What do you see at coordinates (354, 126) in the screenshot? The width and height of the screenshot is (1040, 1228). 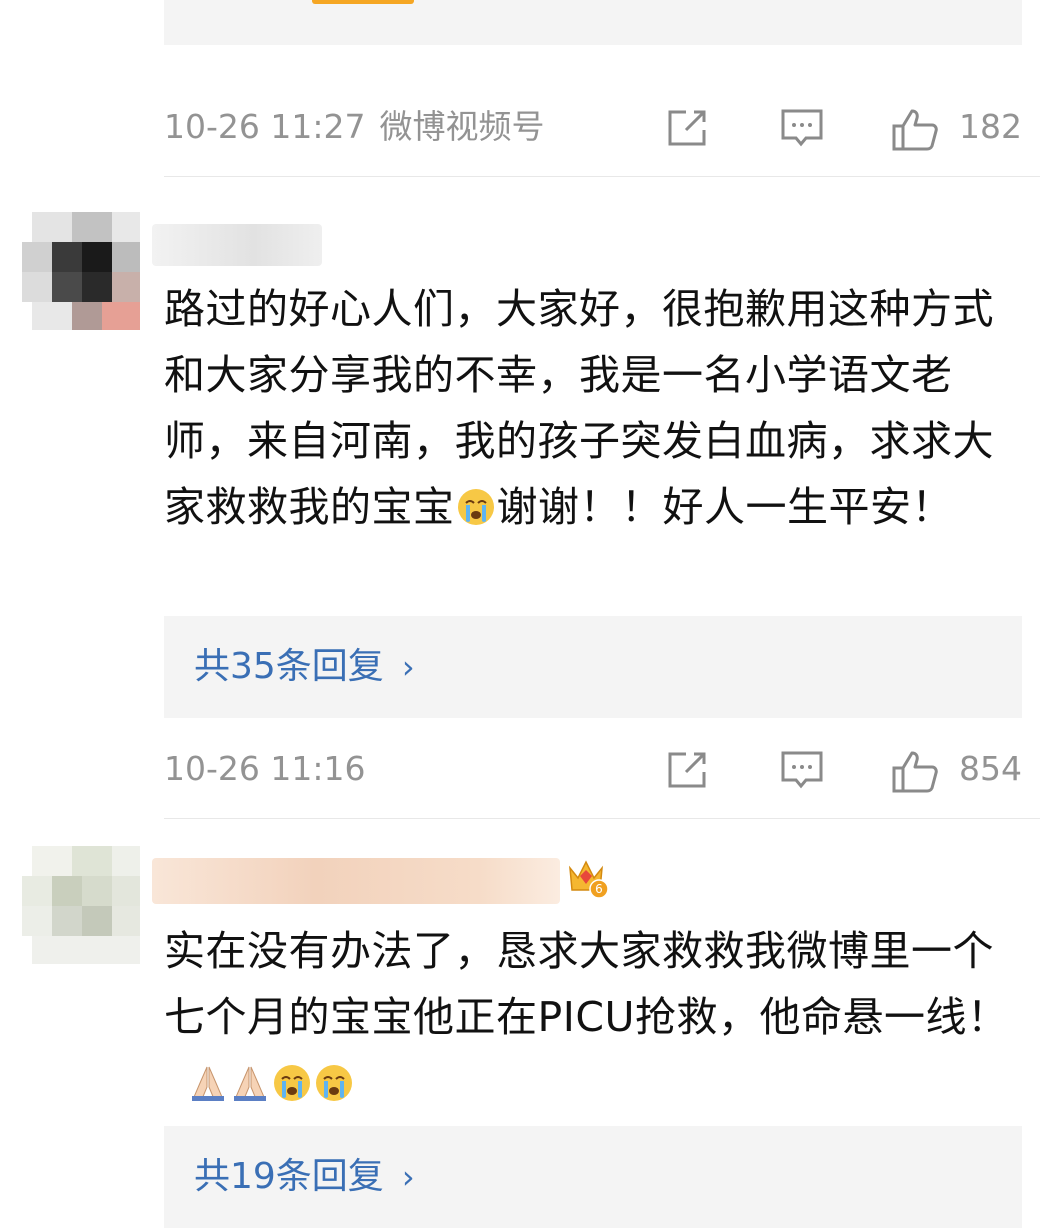 I see `comment-timestamp: 10-26 11:27 微博视频号` at bounding box center [354, 126].